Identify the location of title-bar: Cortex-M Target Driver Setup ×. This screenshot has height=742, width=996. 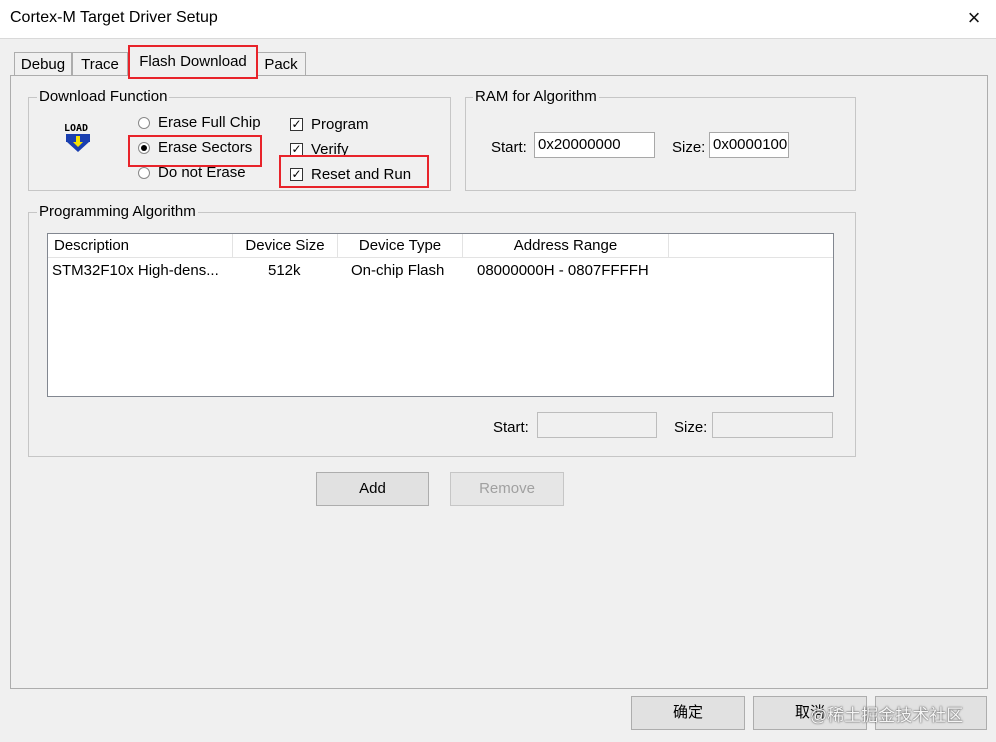
(498, 19).